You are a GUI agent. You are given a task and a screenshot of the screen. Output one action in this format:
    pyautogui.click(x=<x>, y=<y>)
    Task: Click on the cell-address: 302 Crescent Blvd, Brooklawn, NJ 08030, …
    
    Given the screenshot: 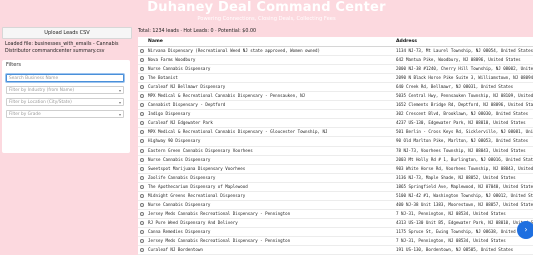 What is the action you would take?
    pyautogui.click(x=462, y=114)
    